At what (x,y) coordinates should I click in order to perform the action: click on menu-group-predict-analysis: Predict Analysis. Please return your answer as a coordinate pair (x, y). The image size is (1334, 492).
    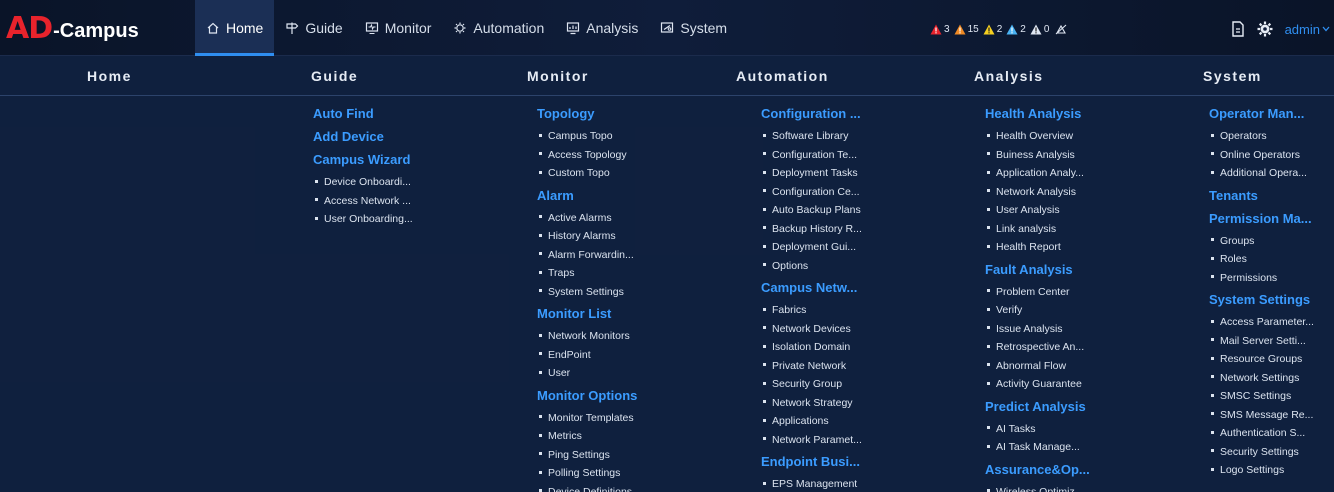
    Looking at the image, I should click on (1085, 408).